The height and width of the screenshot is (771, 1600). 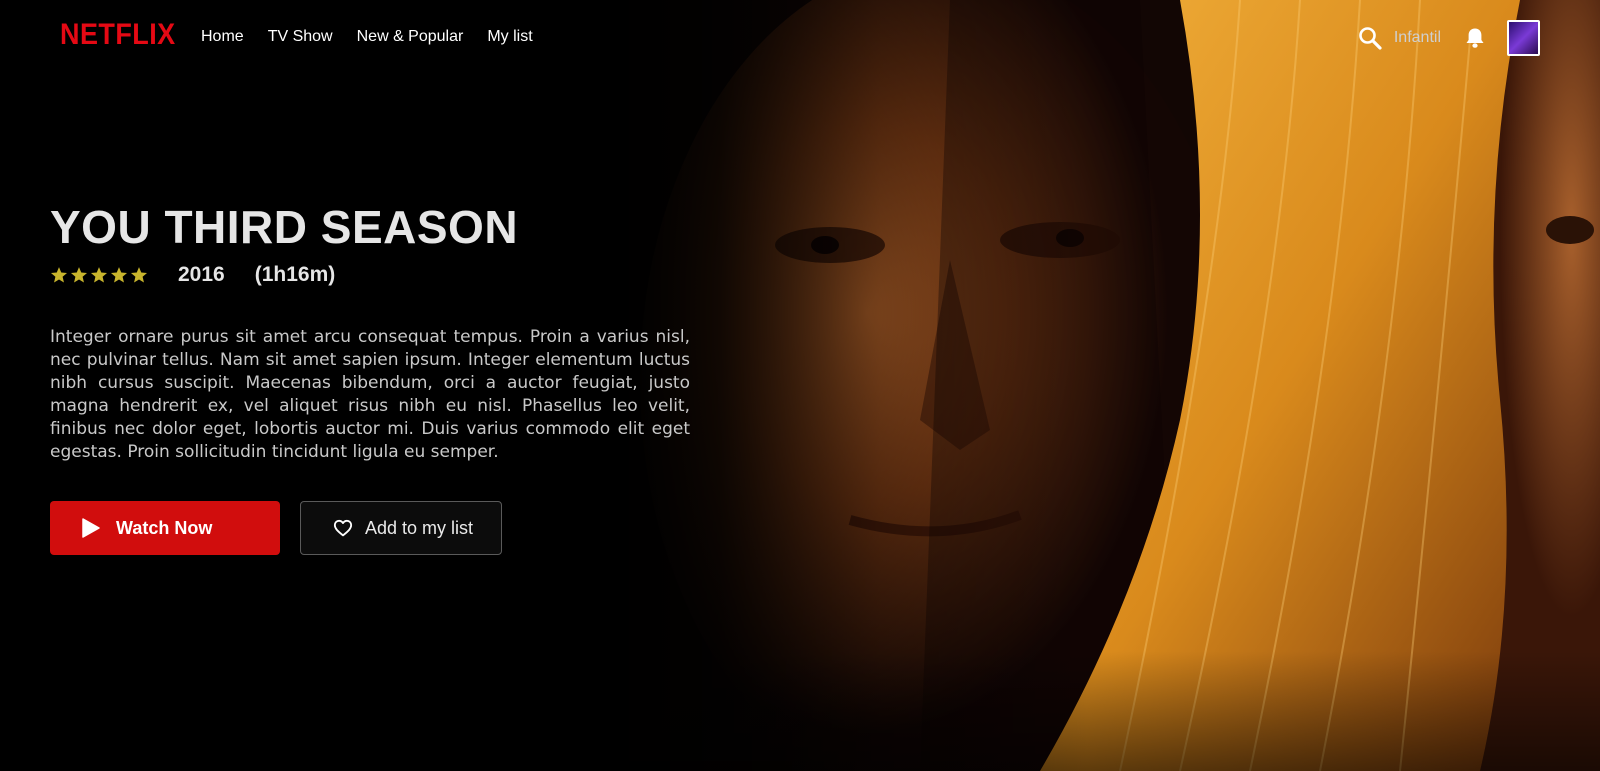 What do you see at coordinates (91, 528) in the screenshot?
I see `play-icon` at bounding box center [91, 528].